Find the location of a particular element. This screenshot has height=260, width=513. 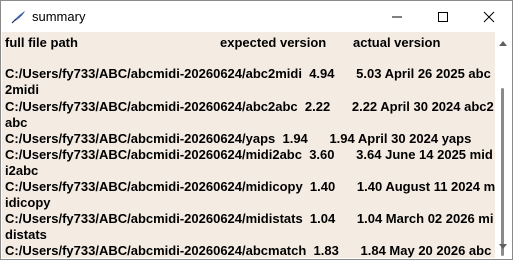

maximize-icon is located at coordinates (443, 17).